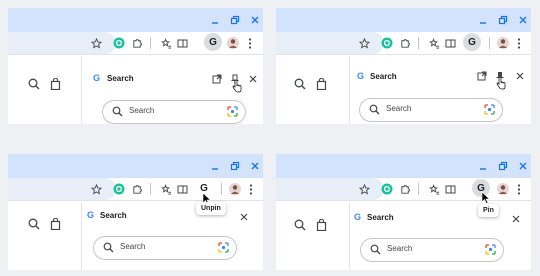 Image resolution: width=540 pixels, height=276 pixels. What do you see at coordinates (440, 90) in the screenshot?
I see `search-side-panel: G Search Search` at bounding box center [440, 90].